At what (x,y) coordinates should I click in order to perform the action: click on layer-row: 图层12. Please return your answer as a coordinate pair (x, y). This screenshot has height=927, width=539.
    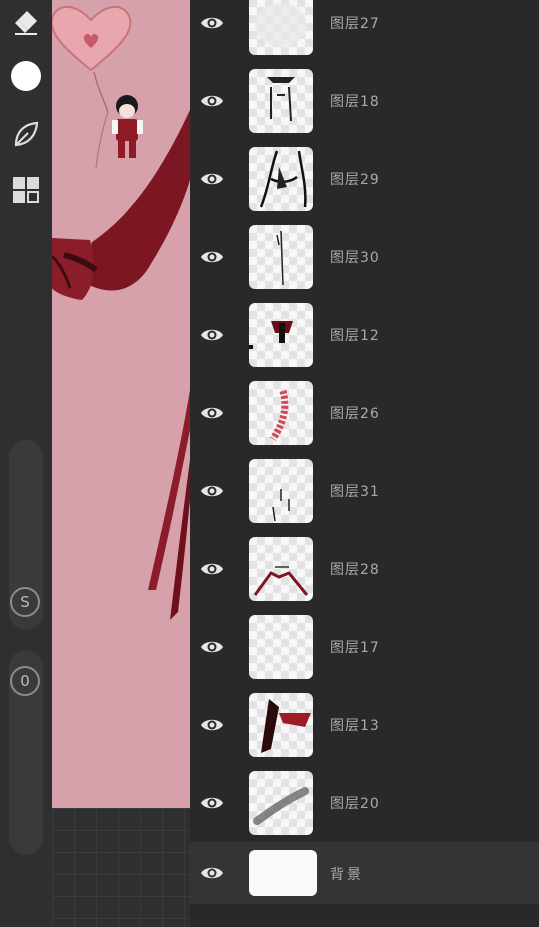
    Looking at the image, I should click on (364, 335).